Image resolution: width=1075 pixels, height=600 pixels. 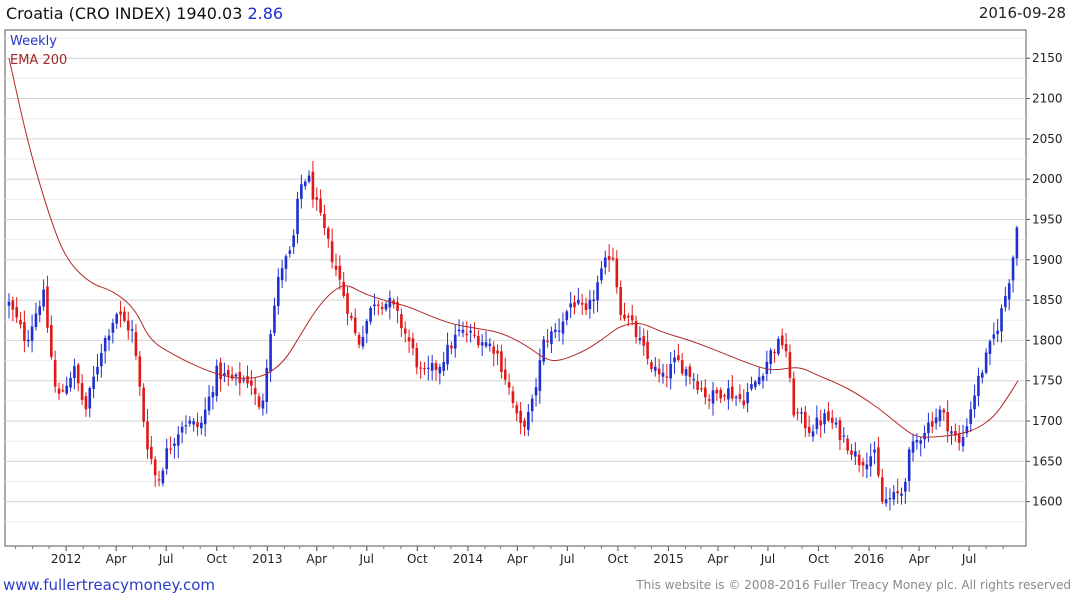 What do you see at coordinates (66, 559) in the screenshot?
I see `x-tick-label: 2012` at bounding box center [66, 559].